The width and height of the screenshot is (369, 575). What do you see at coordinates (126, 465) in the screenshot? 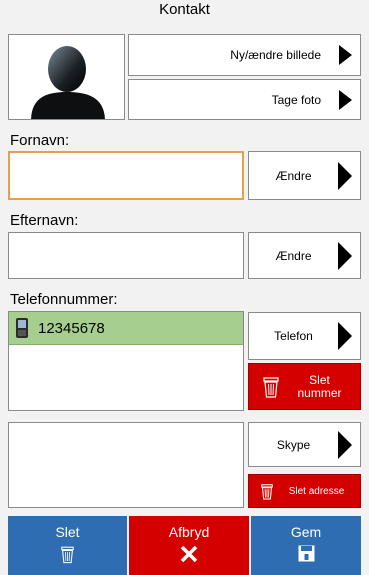
I see `skype-list` at bounding box center [126, 465].